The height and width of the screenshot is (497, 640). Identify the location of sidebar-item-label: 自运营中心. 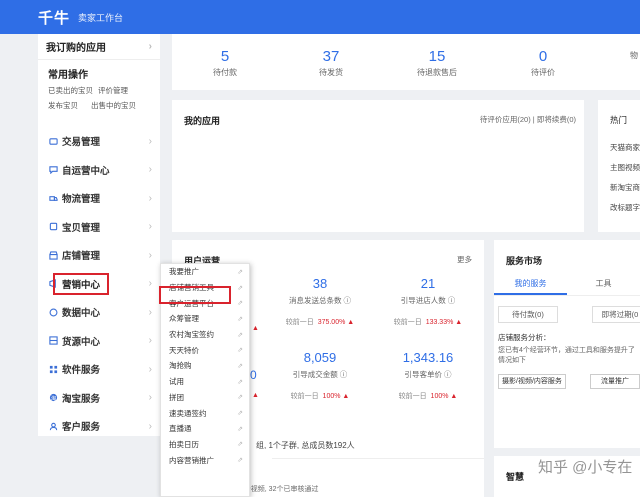
(86, 171).